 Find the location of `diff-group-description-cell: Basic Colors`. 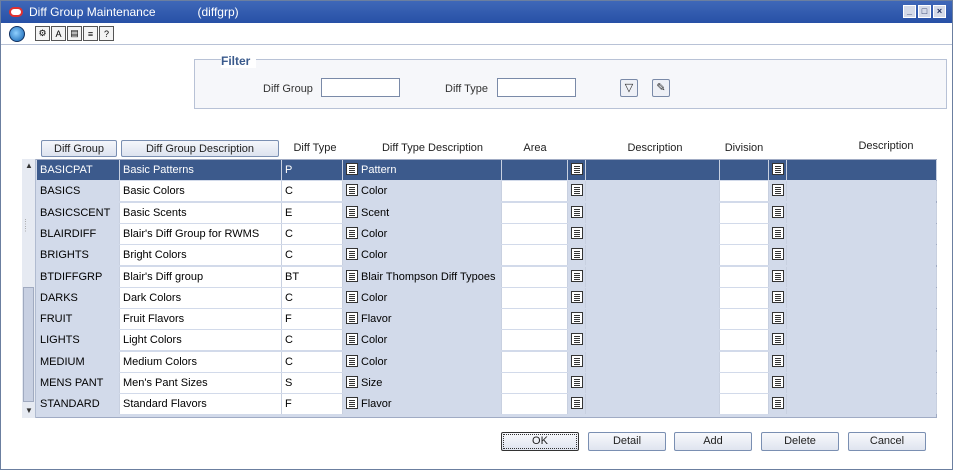

diff-group-description-cell: Basic Colors is located at coordinates (201, 191).